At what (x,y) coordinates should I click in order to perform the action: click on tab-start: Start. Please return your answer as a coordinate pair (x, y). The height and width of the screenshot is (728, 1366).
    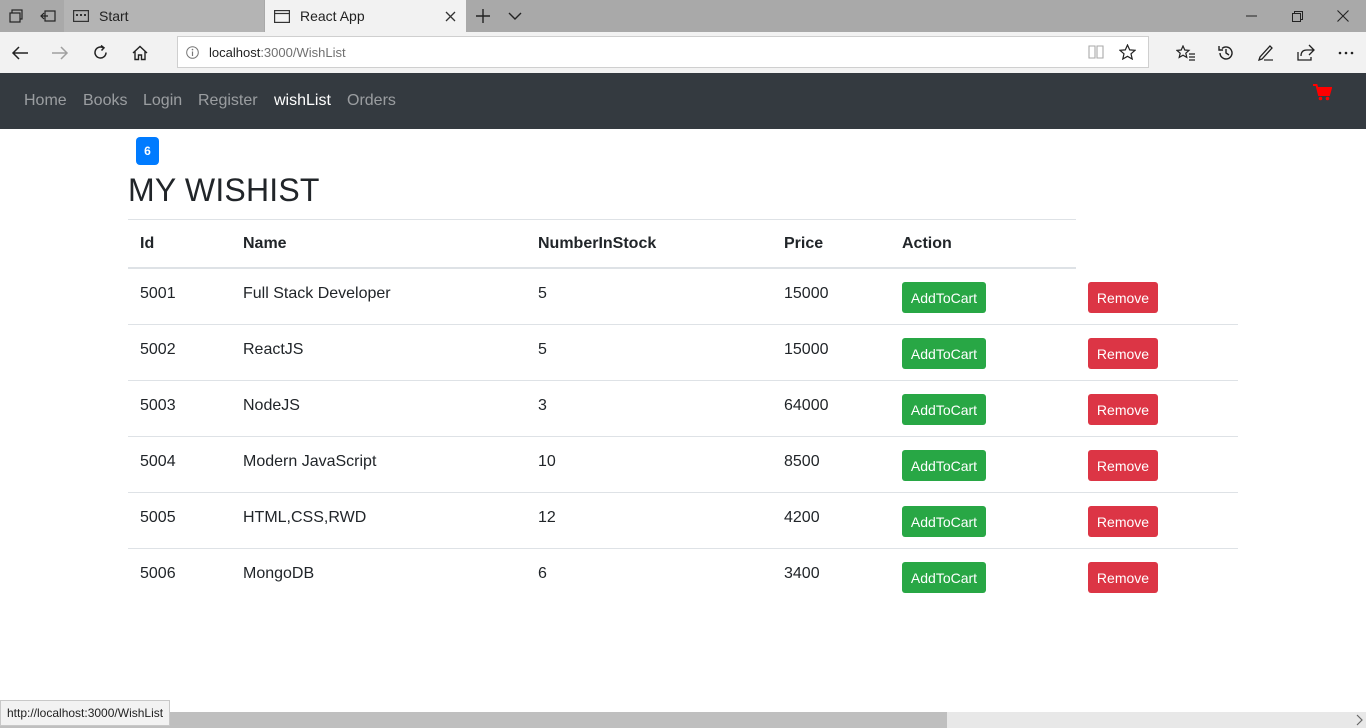
    Looking at the image, I should click on (164, 16).